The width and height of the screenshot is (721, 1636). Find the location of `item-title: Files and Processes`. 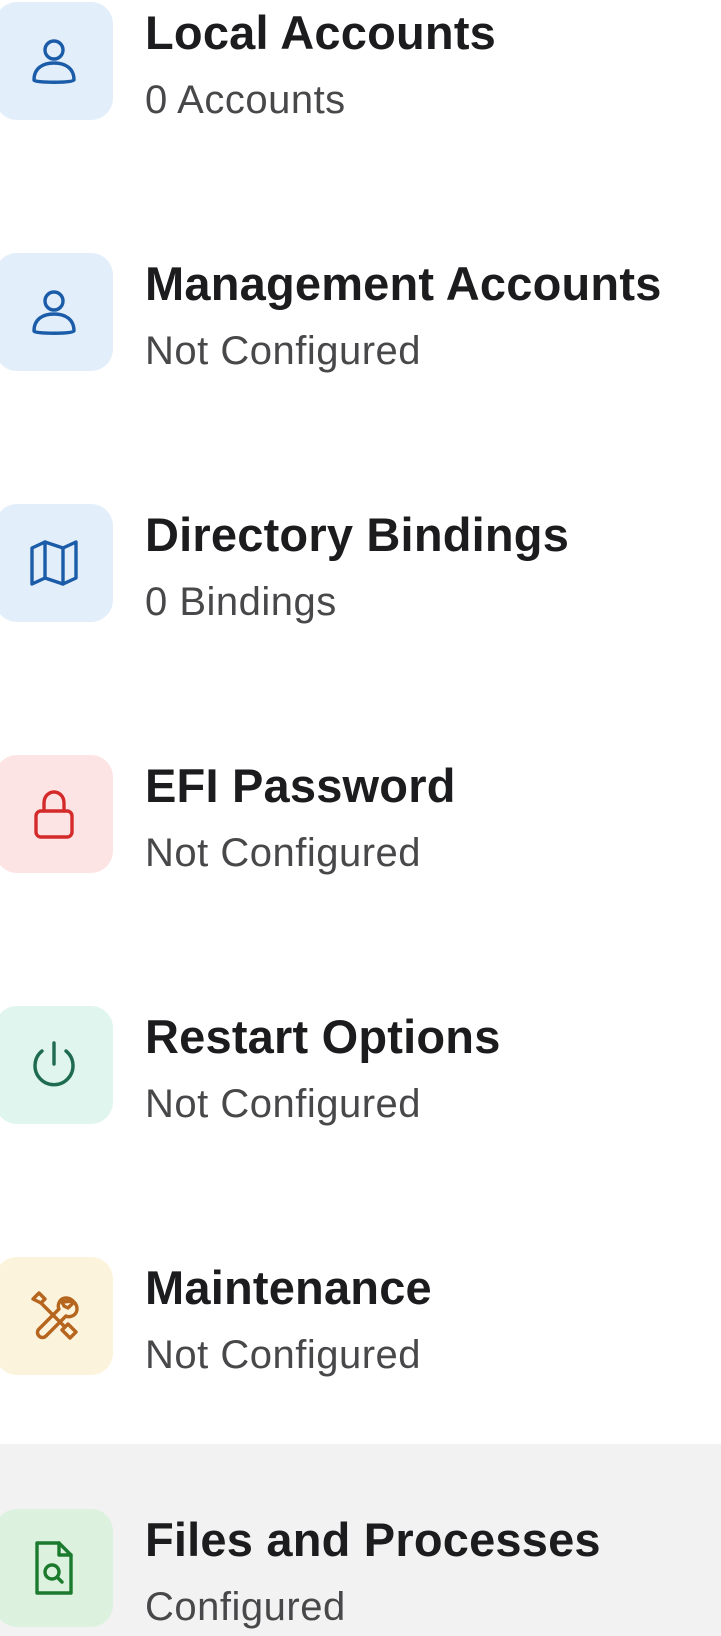

item-title: Files and Processes is located at coordinates (373, 1539).